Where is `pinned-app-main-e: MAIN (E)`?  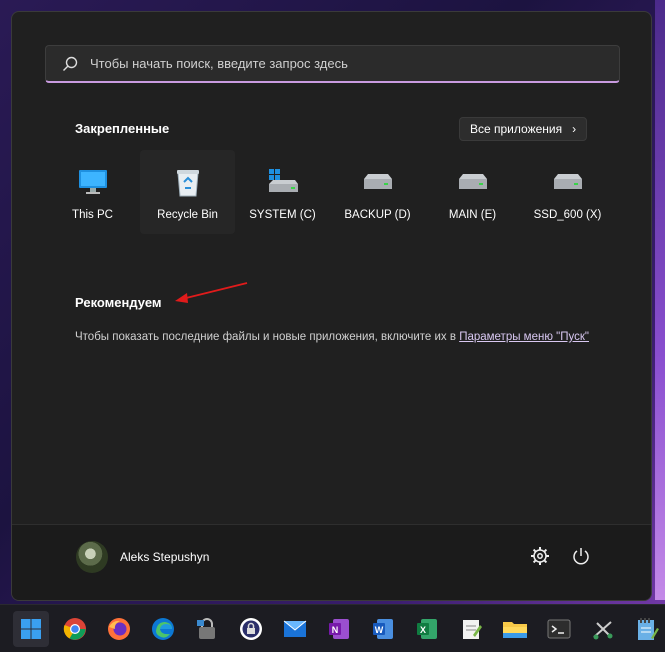 pinned-app-main-e: MAIN (E) is located at coordinates (472, 192).